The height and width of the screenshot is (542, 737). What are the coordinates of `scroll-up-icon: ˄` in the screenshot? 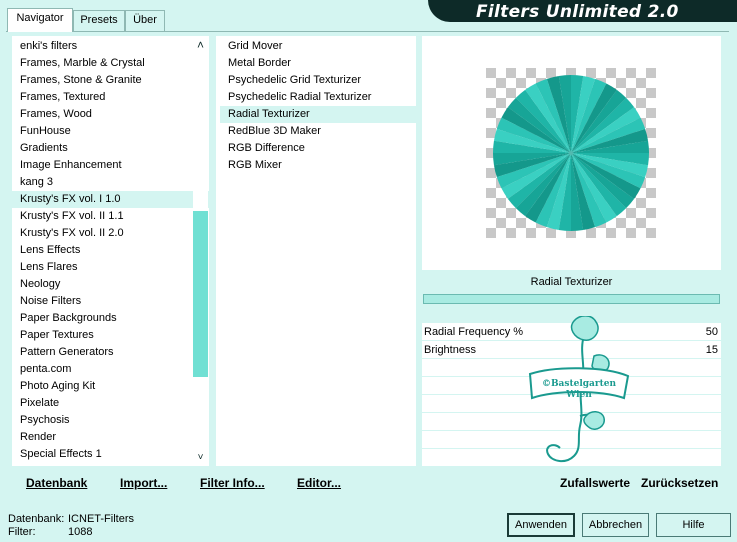 It's located at (200, 45).